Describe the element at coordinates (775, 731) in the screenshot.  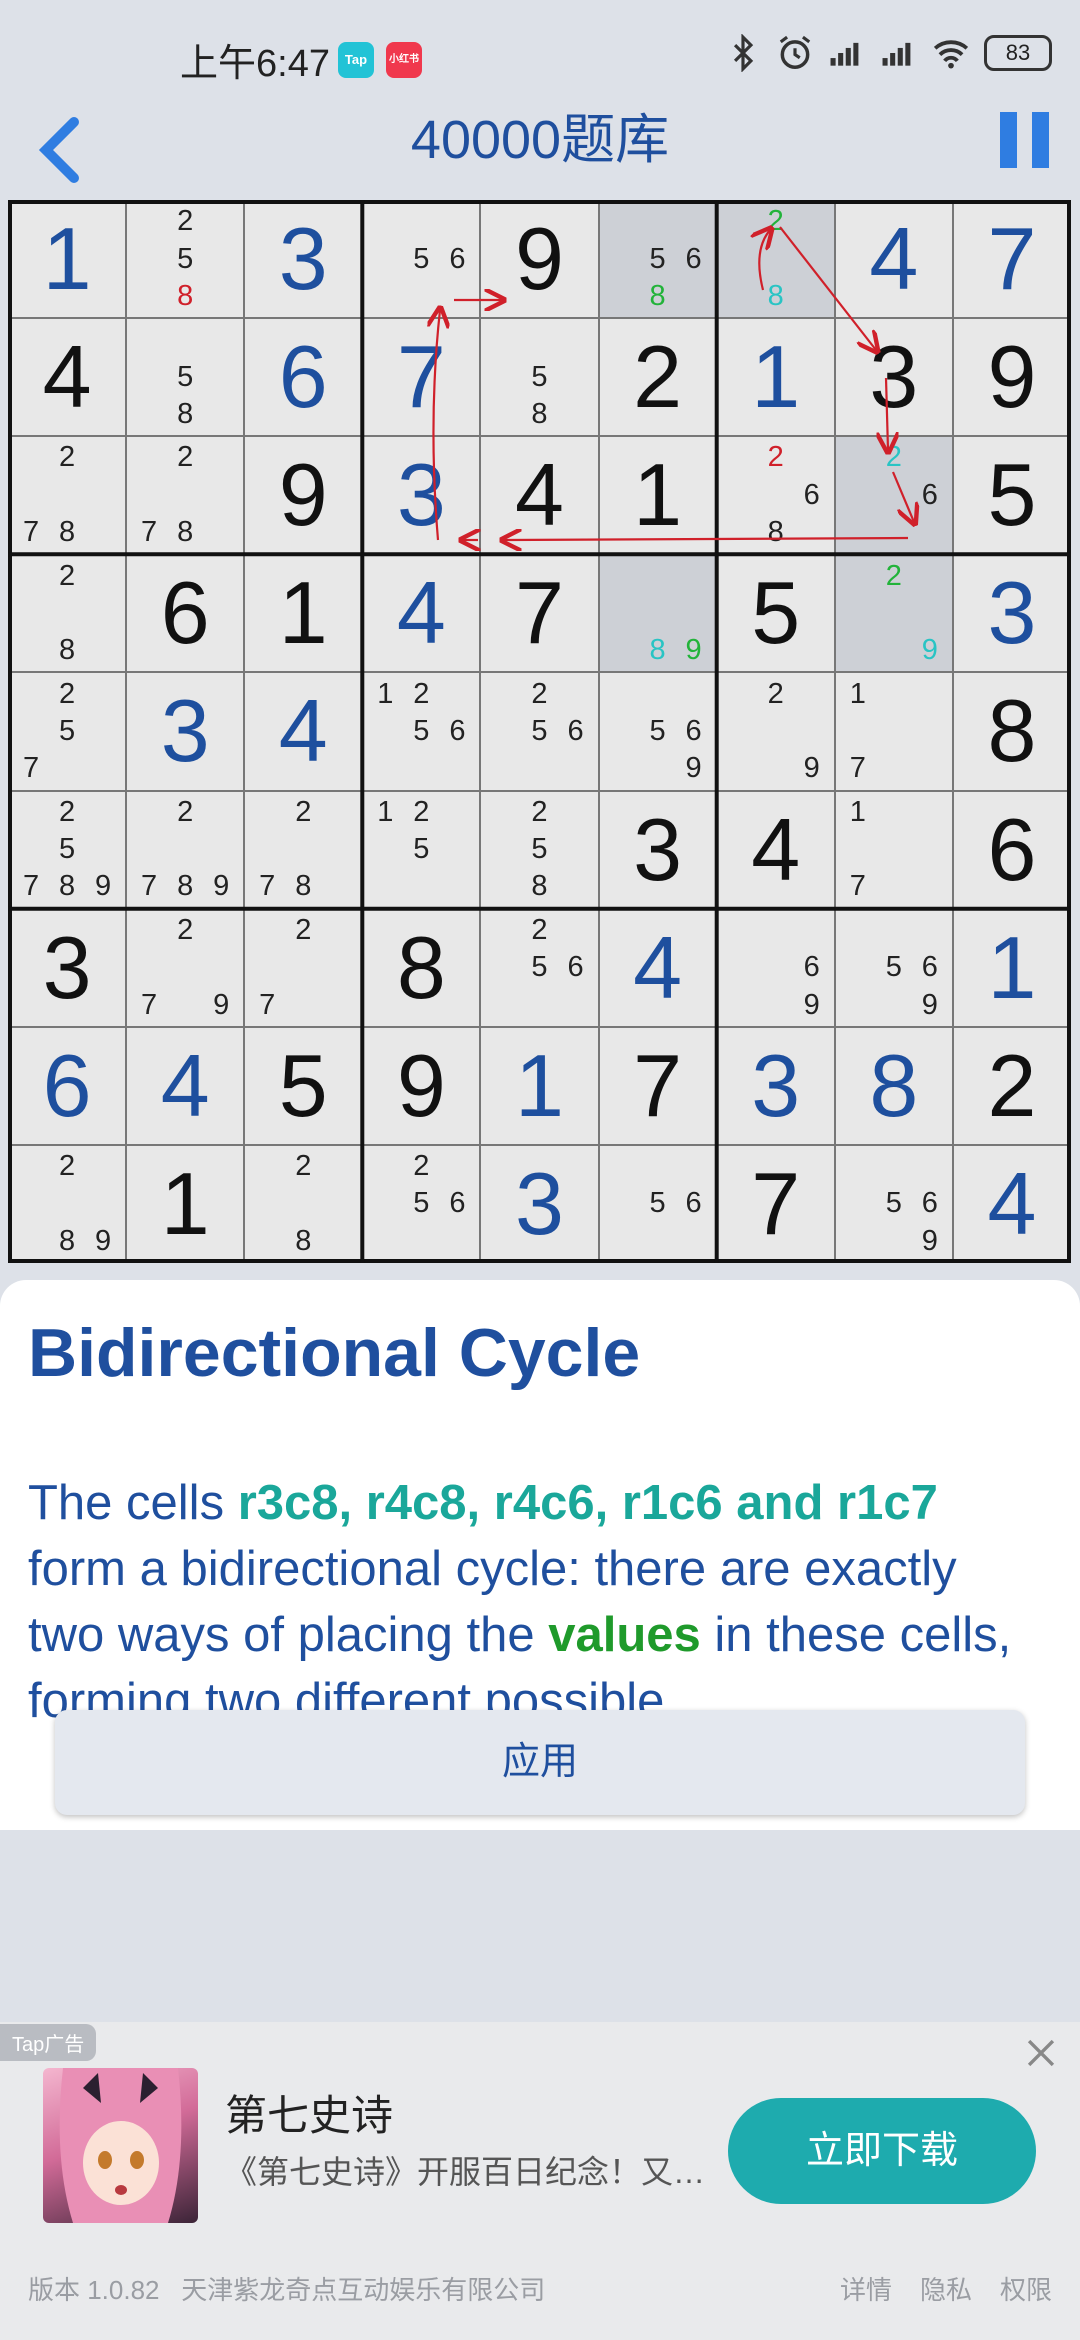
I see `cell-r5c7: 29` at that location.